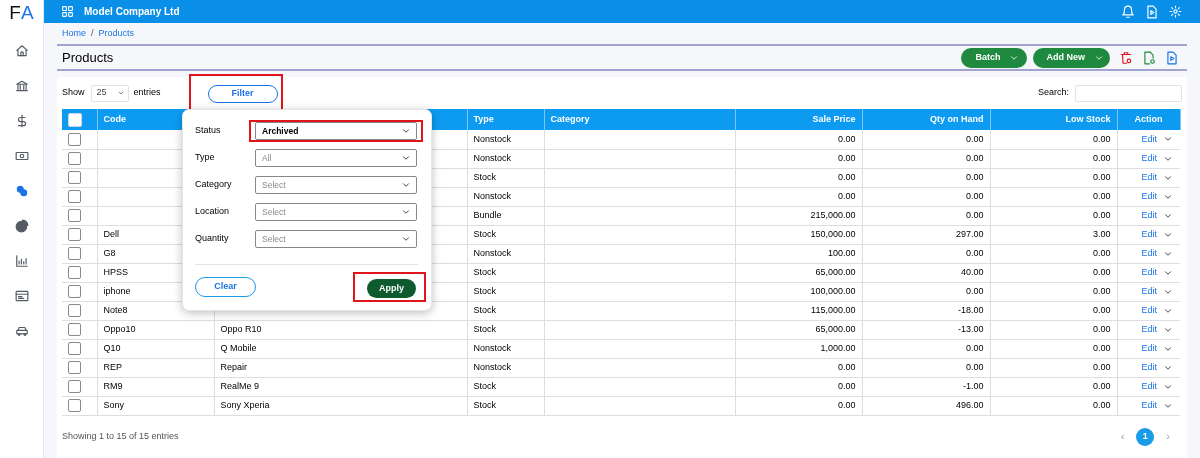 The image size is (1200, 458). I want to click on apply-button: Apply, so click(391, 288).